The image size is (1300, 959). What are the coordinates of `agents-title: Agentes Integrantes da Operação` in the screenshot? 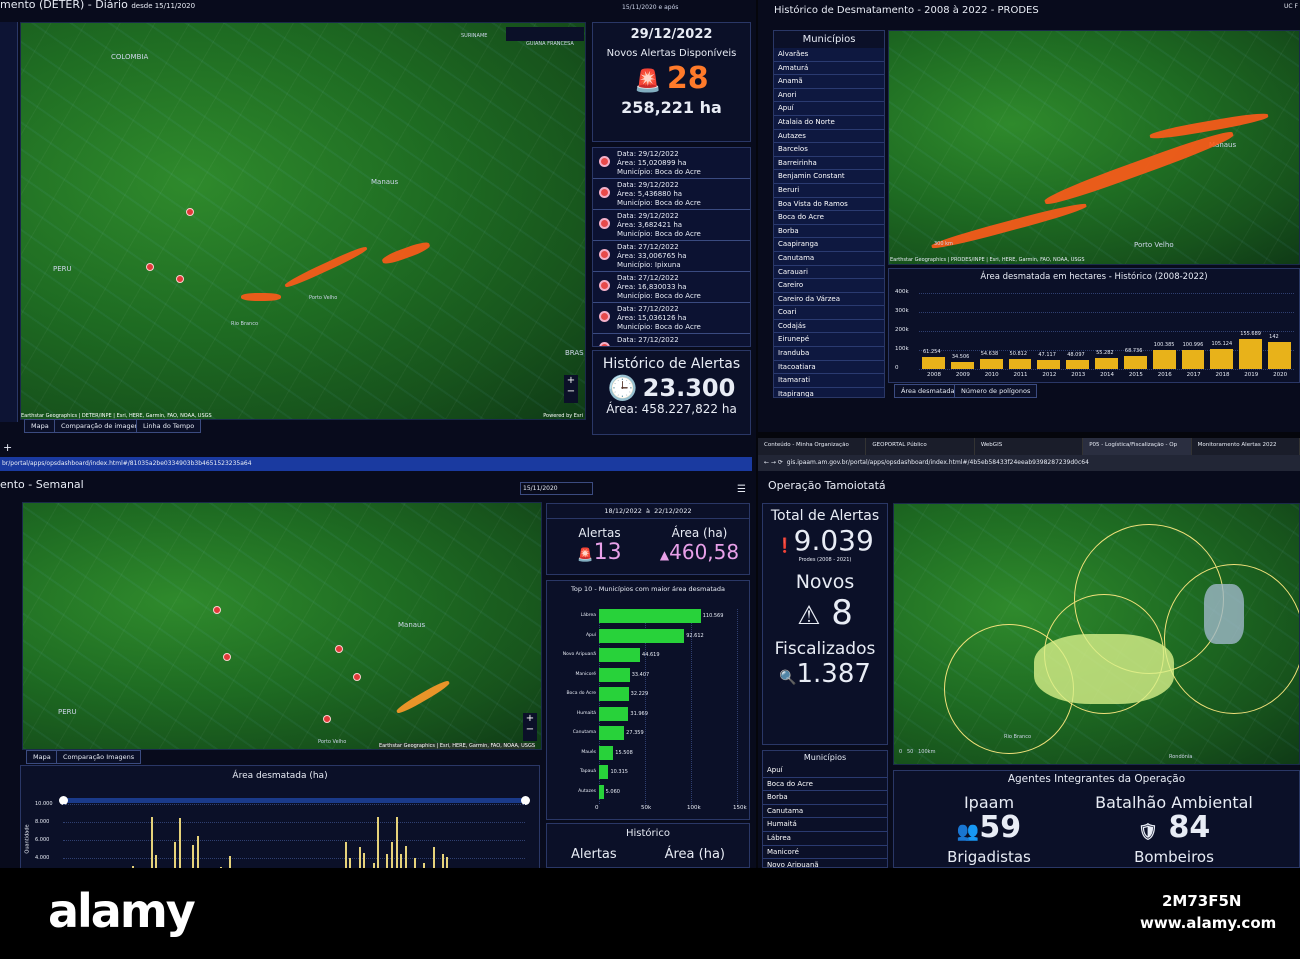 It's located at (1096, 779).